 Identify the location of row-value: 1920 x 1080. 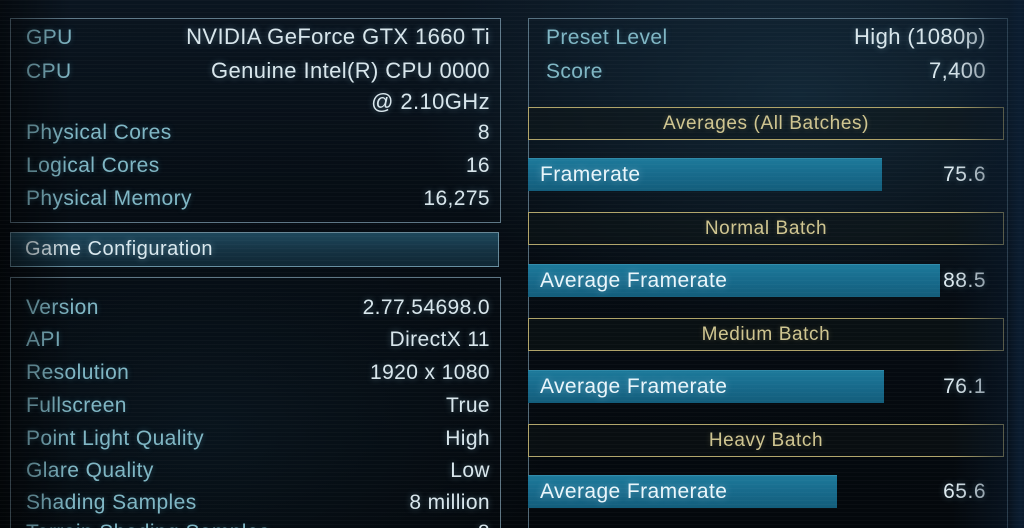
(429, 372).